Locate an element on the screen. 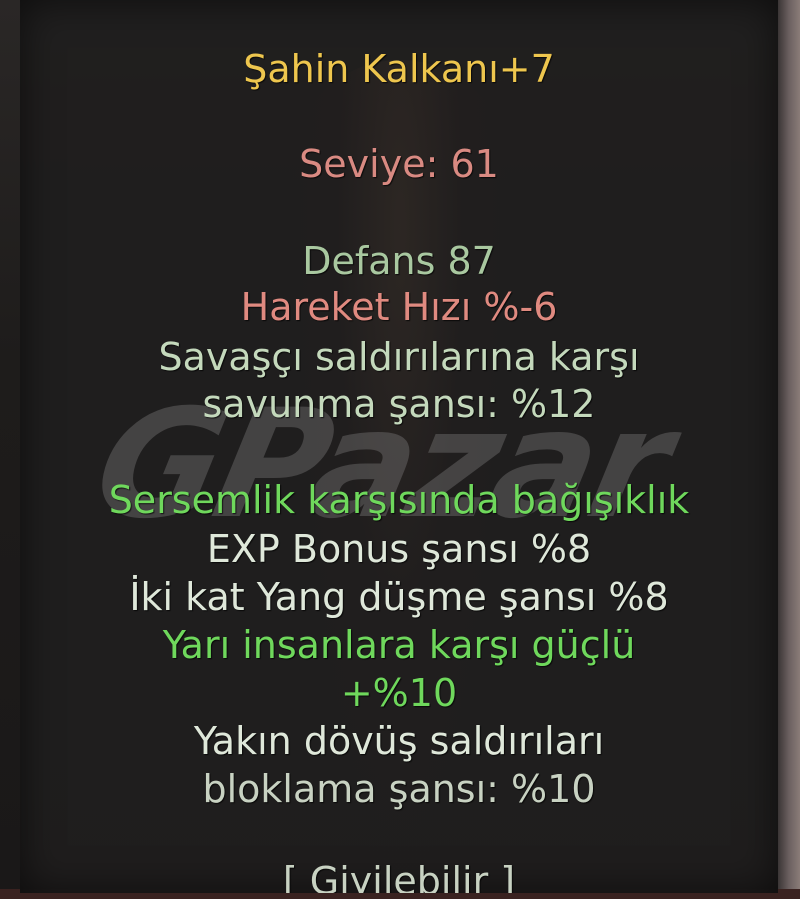 The height and width of the screenshot is (899, 800). bonus-stun-immunity: Sersemlik karşısında bağışıklık is located at coordinates (399, 500).